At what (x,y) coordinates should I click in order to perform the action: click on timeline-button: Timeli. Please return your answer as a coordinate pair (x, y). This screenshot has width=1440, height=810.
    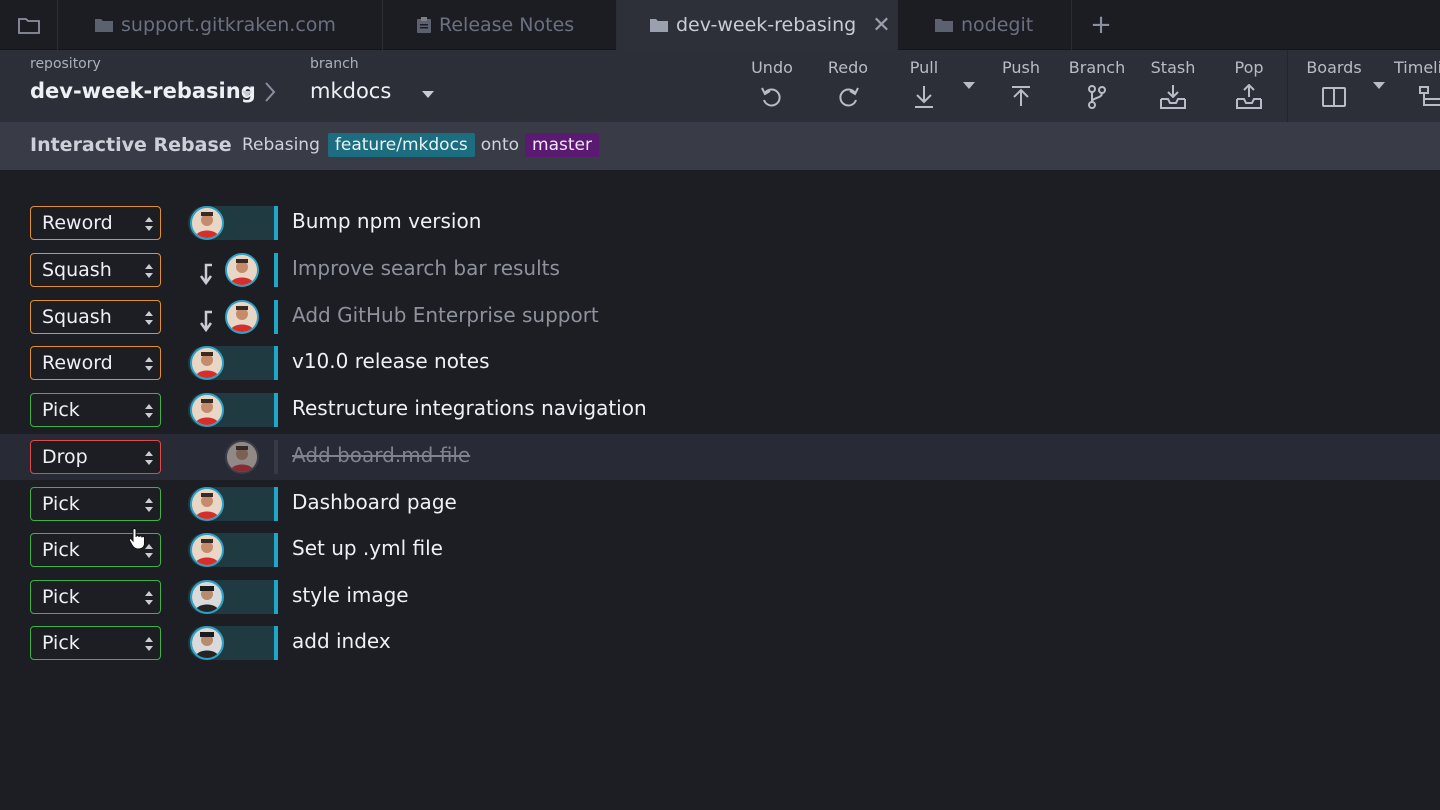
    Looking at the image, I should click on (1413, 84).